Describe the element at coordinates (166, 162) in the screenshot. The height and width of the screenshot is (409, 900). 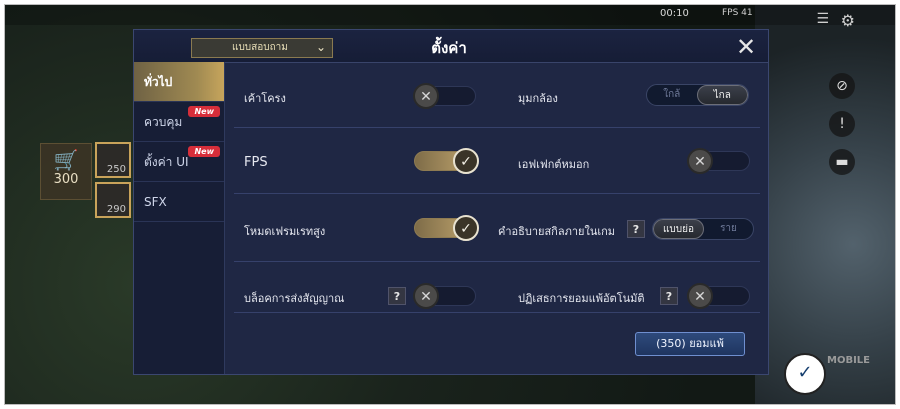
I see `sidebar-item-label: ตั้งค่า UI` at that location.